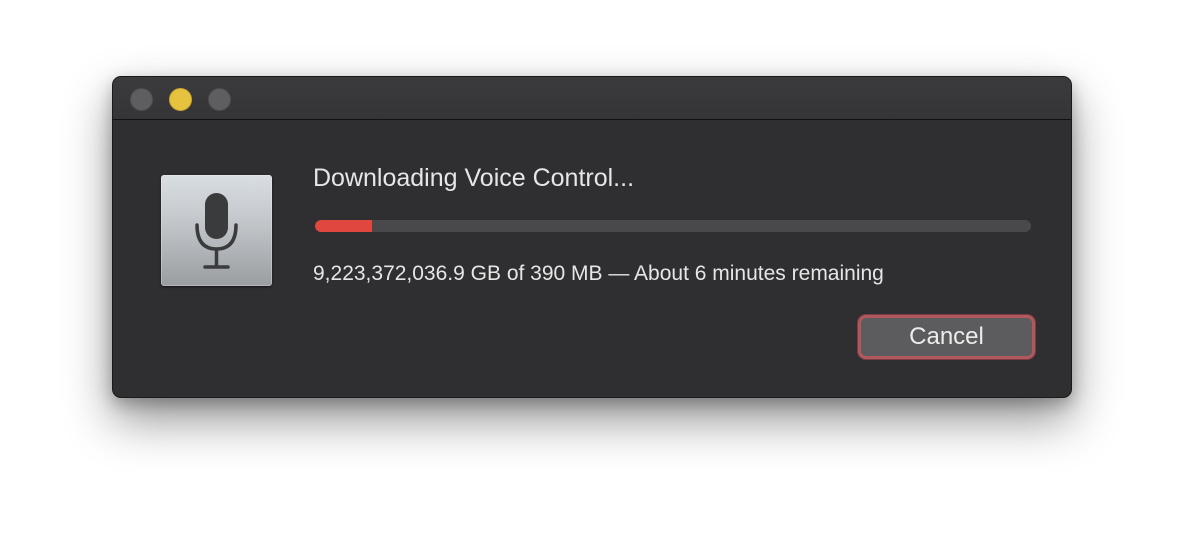 The image size is (1184, 546). I want to click on title-bar, so click(592, 98).